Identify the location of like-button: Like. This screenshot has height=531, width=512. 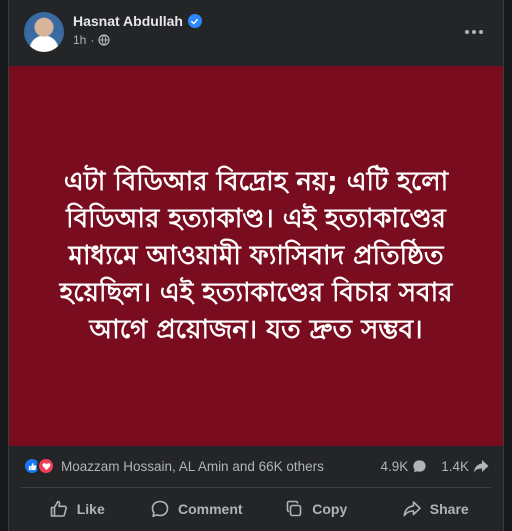
(77, 509).